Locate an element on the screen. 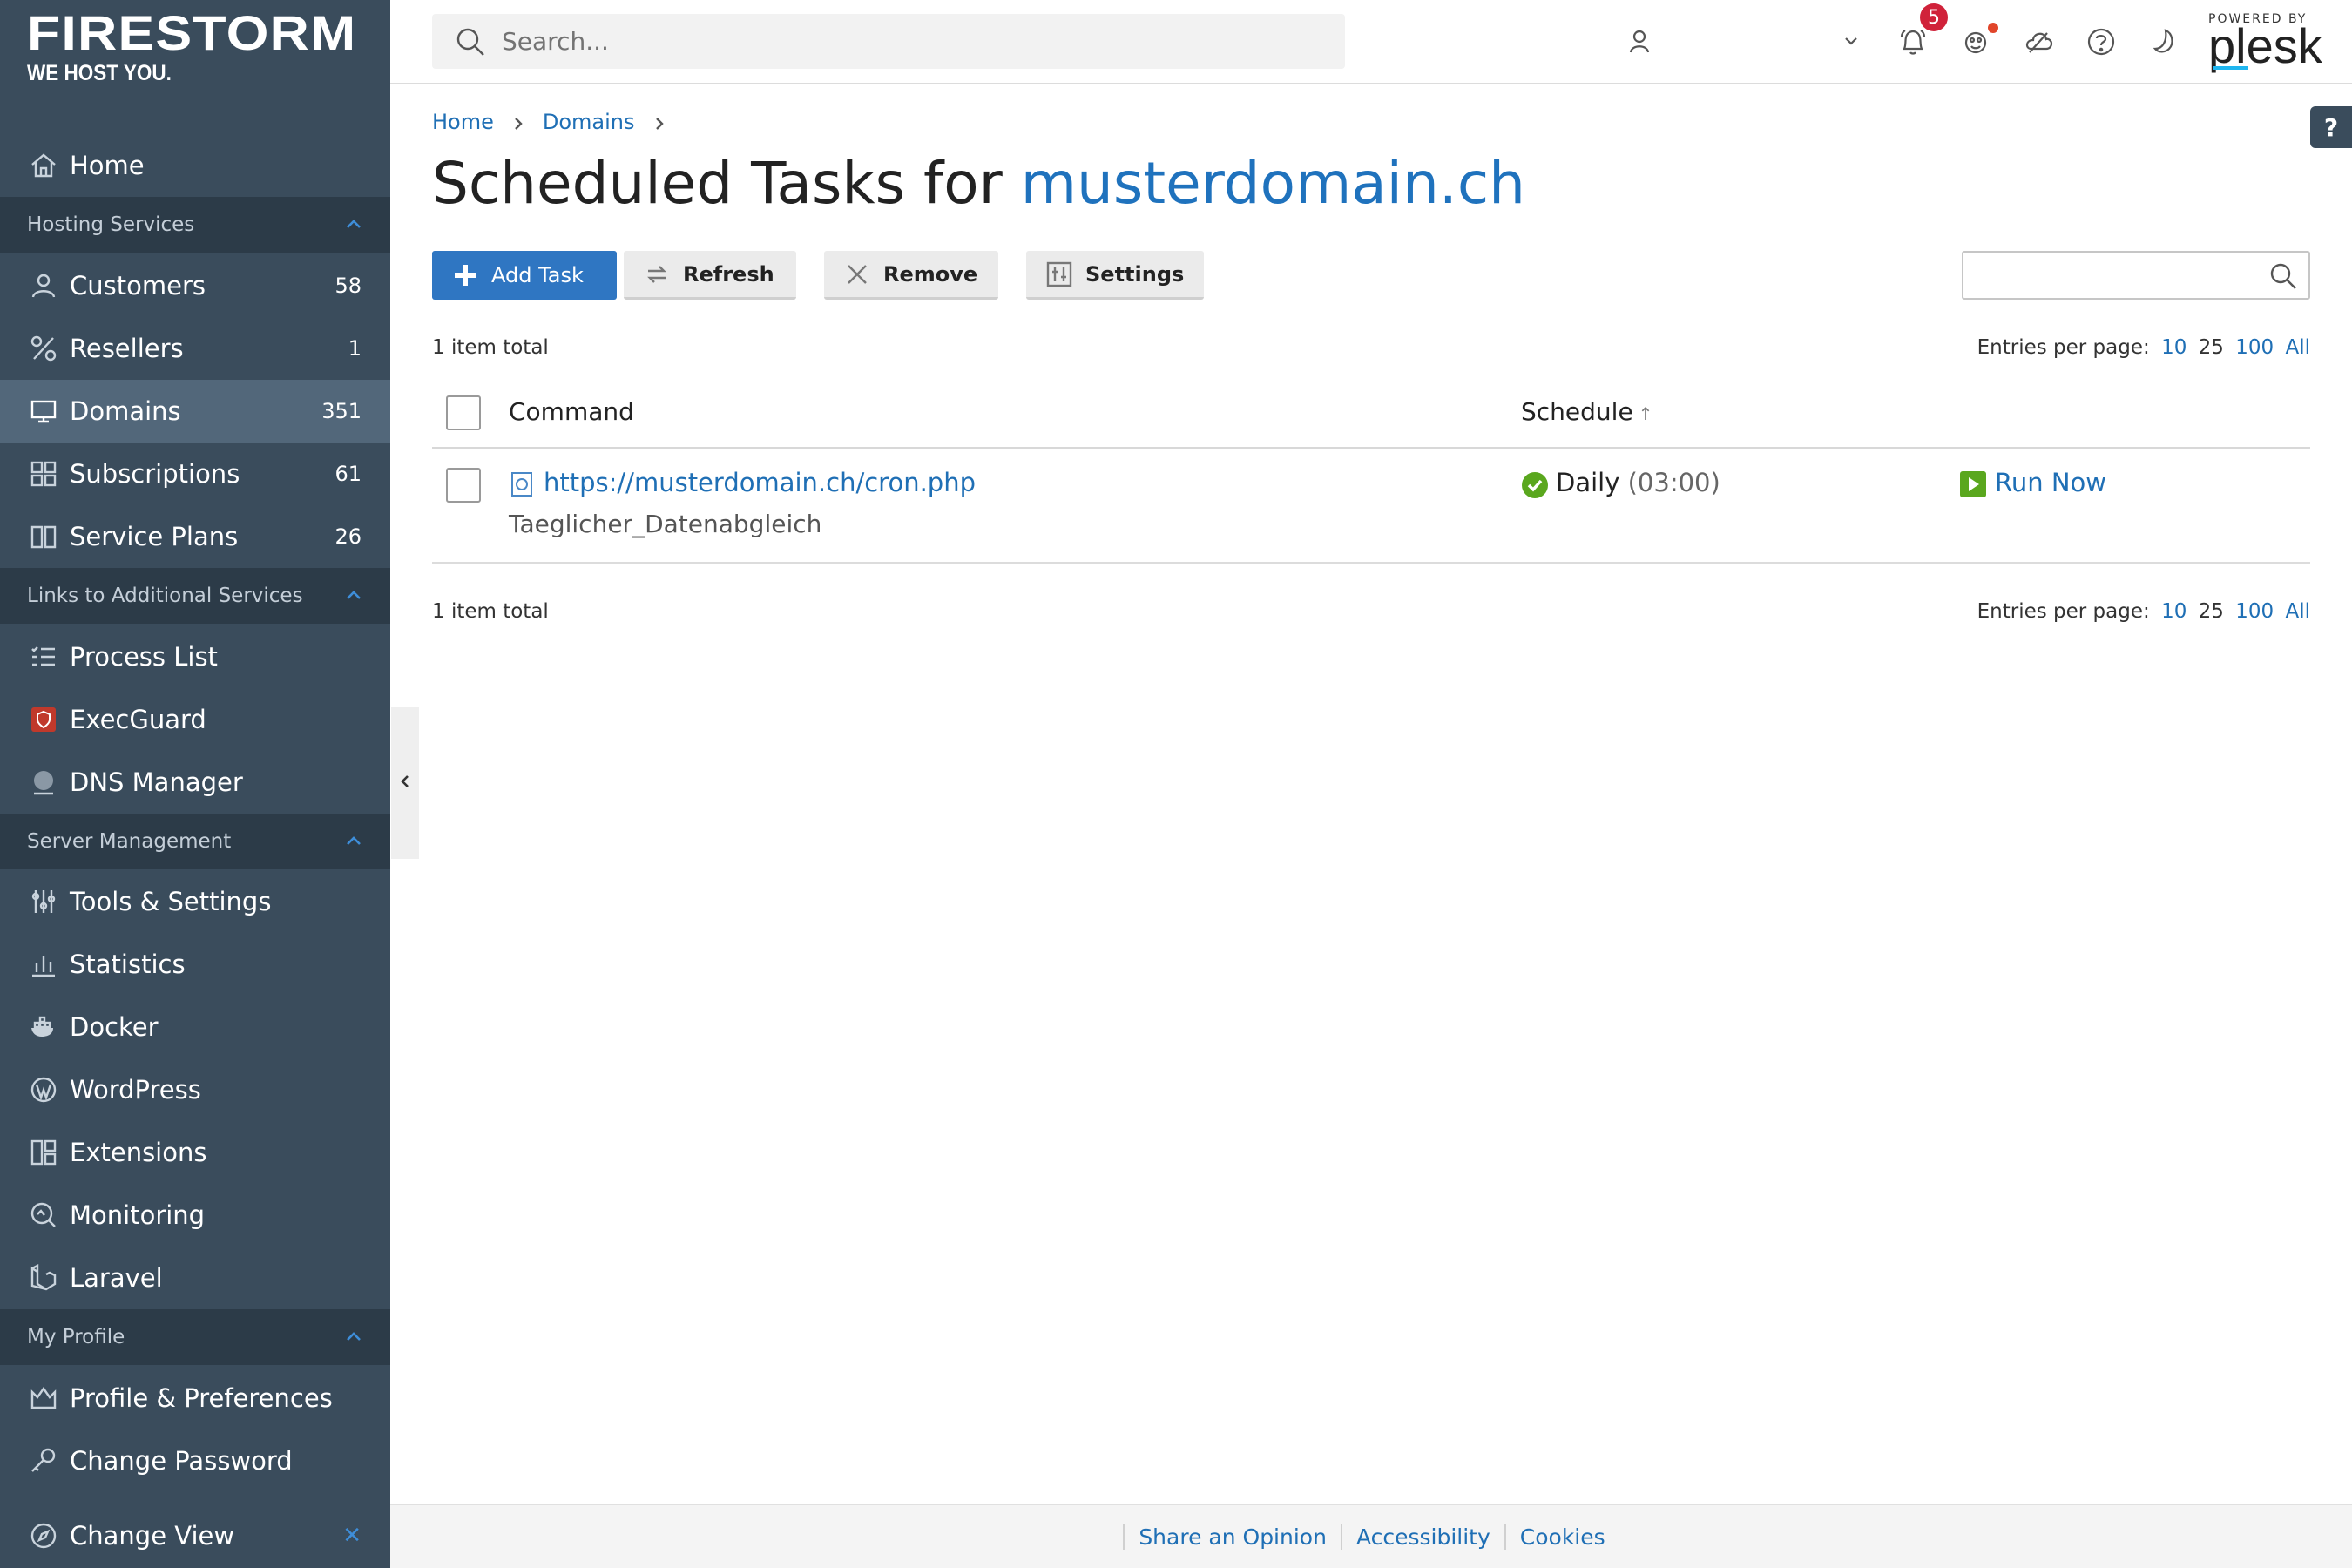 This screenshot has height=1568, width=2352. monitoring-icon is located at coordinates (44, 1215).